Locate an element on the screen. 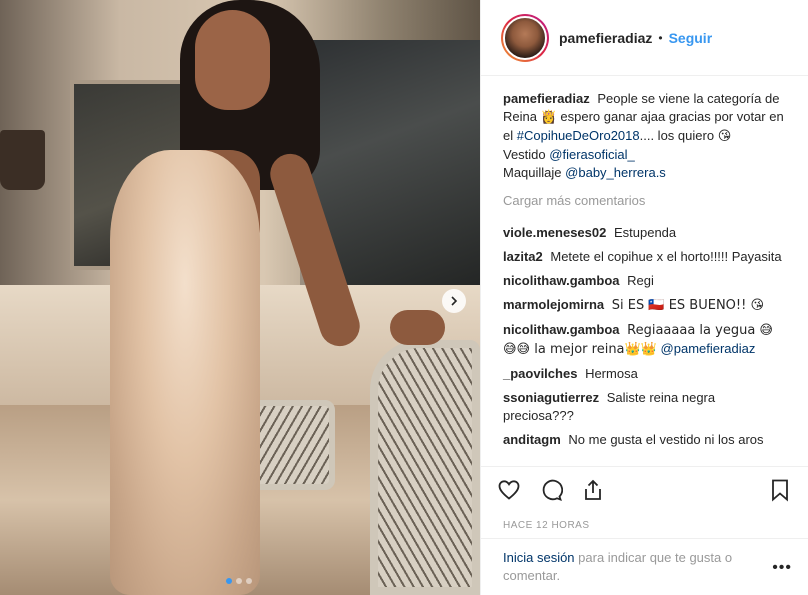 This screenshot has width=808, height=595. heart-icon is located at coordinates (509, 490).